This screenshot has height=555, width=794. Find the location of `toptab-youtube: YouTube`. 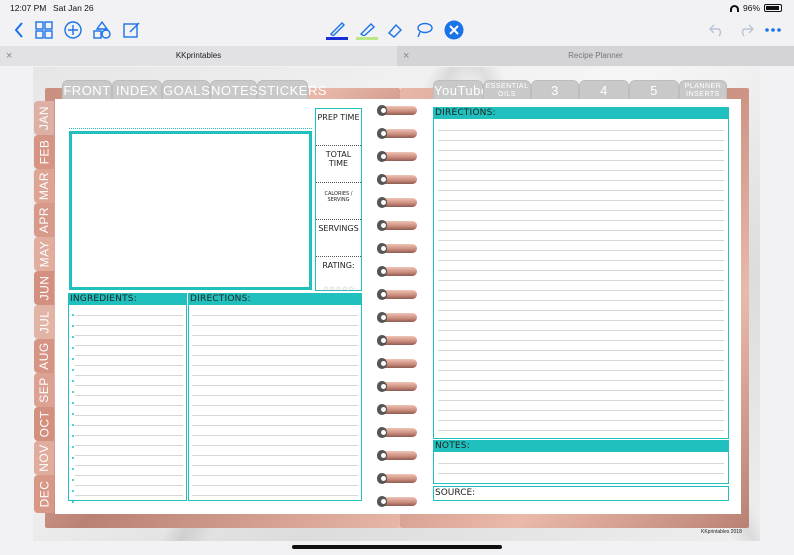

toptab-youtube: YouTube is located at coordinates (460, 90).